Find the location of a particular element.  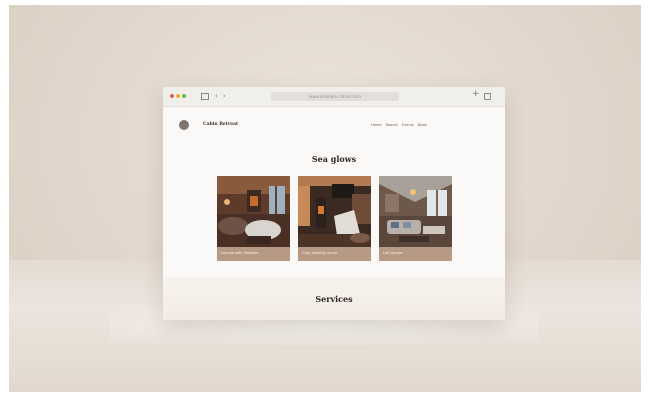

address-bar-url: www.example-cabins.com is located at coordinates (335, 96).